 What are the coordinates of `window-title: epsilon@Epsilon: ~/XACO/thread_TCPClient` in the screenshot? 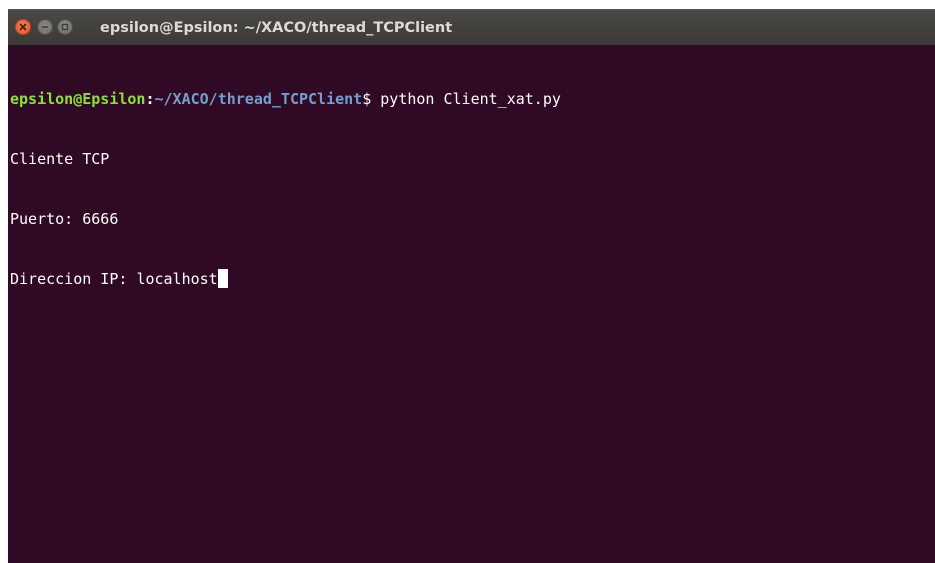 It's located at (276, 28).